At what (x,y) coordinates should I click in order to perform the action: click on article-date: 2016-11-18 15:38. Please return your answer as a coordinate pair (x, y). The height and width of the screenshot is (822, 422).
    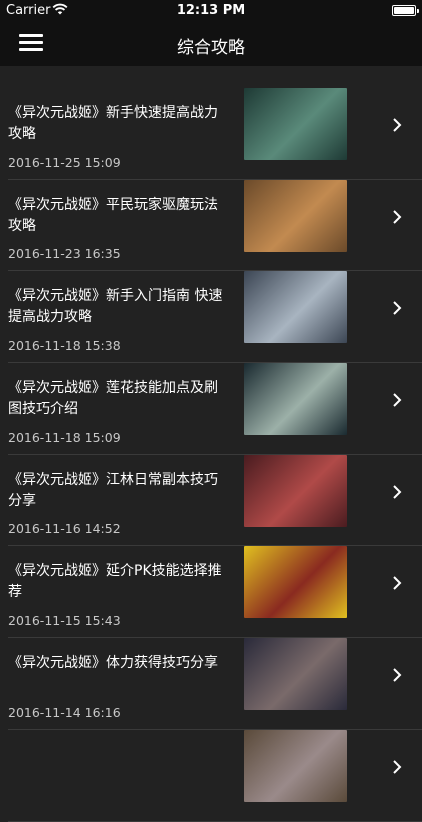
    Looking at the image, I should click on (64, 346).